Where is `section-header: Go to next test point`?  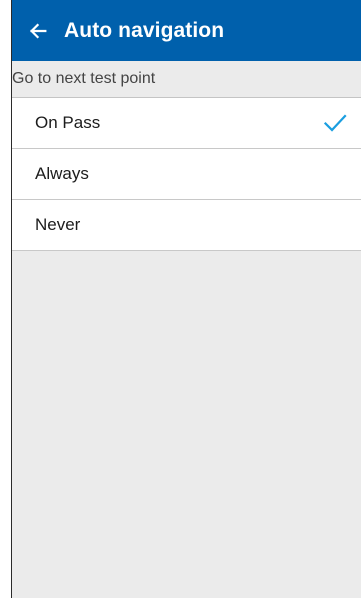 section-header: Go to next test point is located at coordinates (186, 79).